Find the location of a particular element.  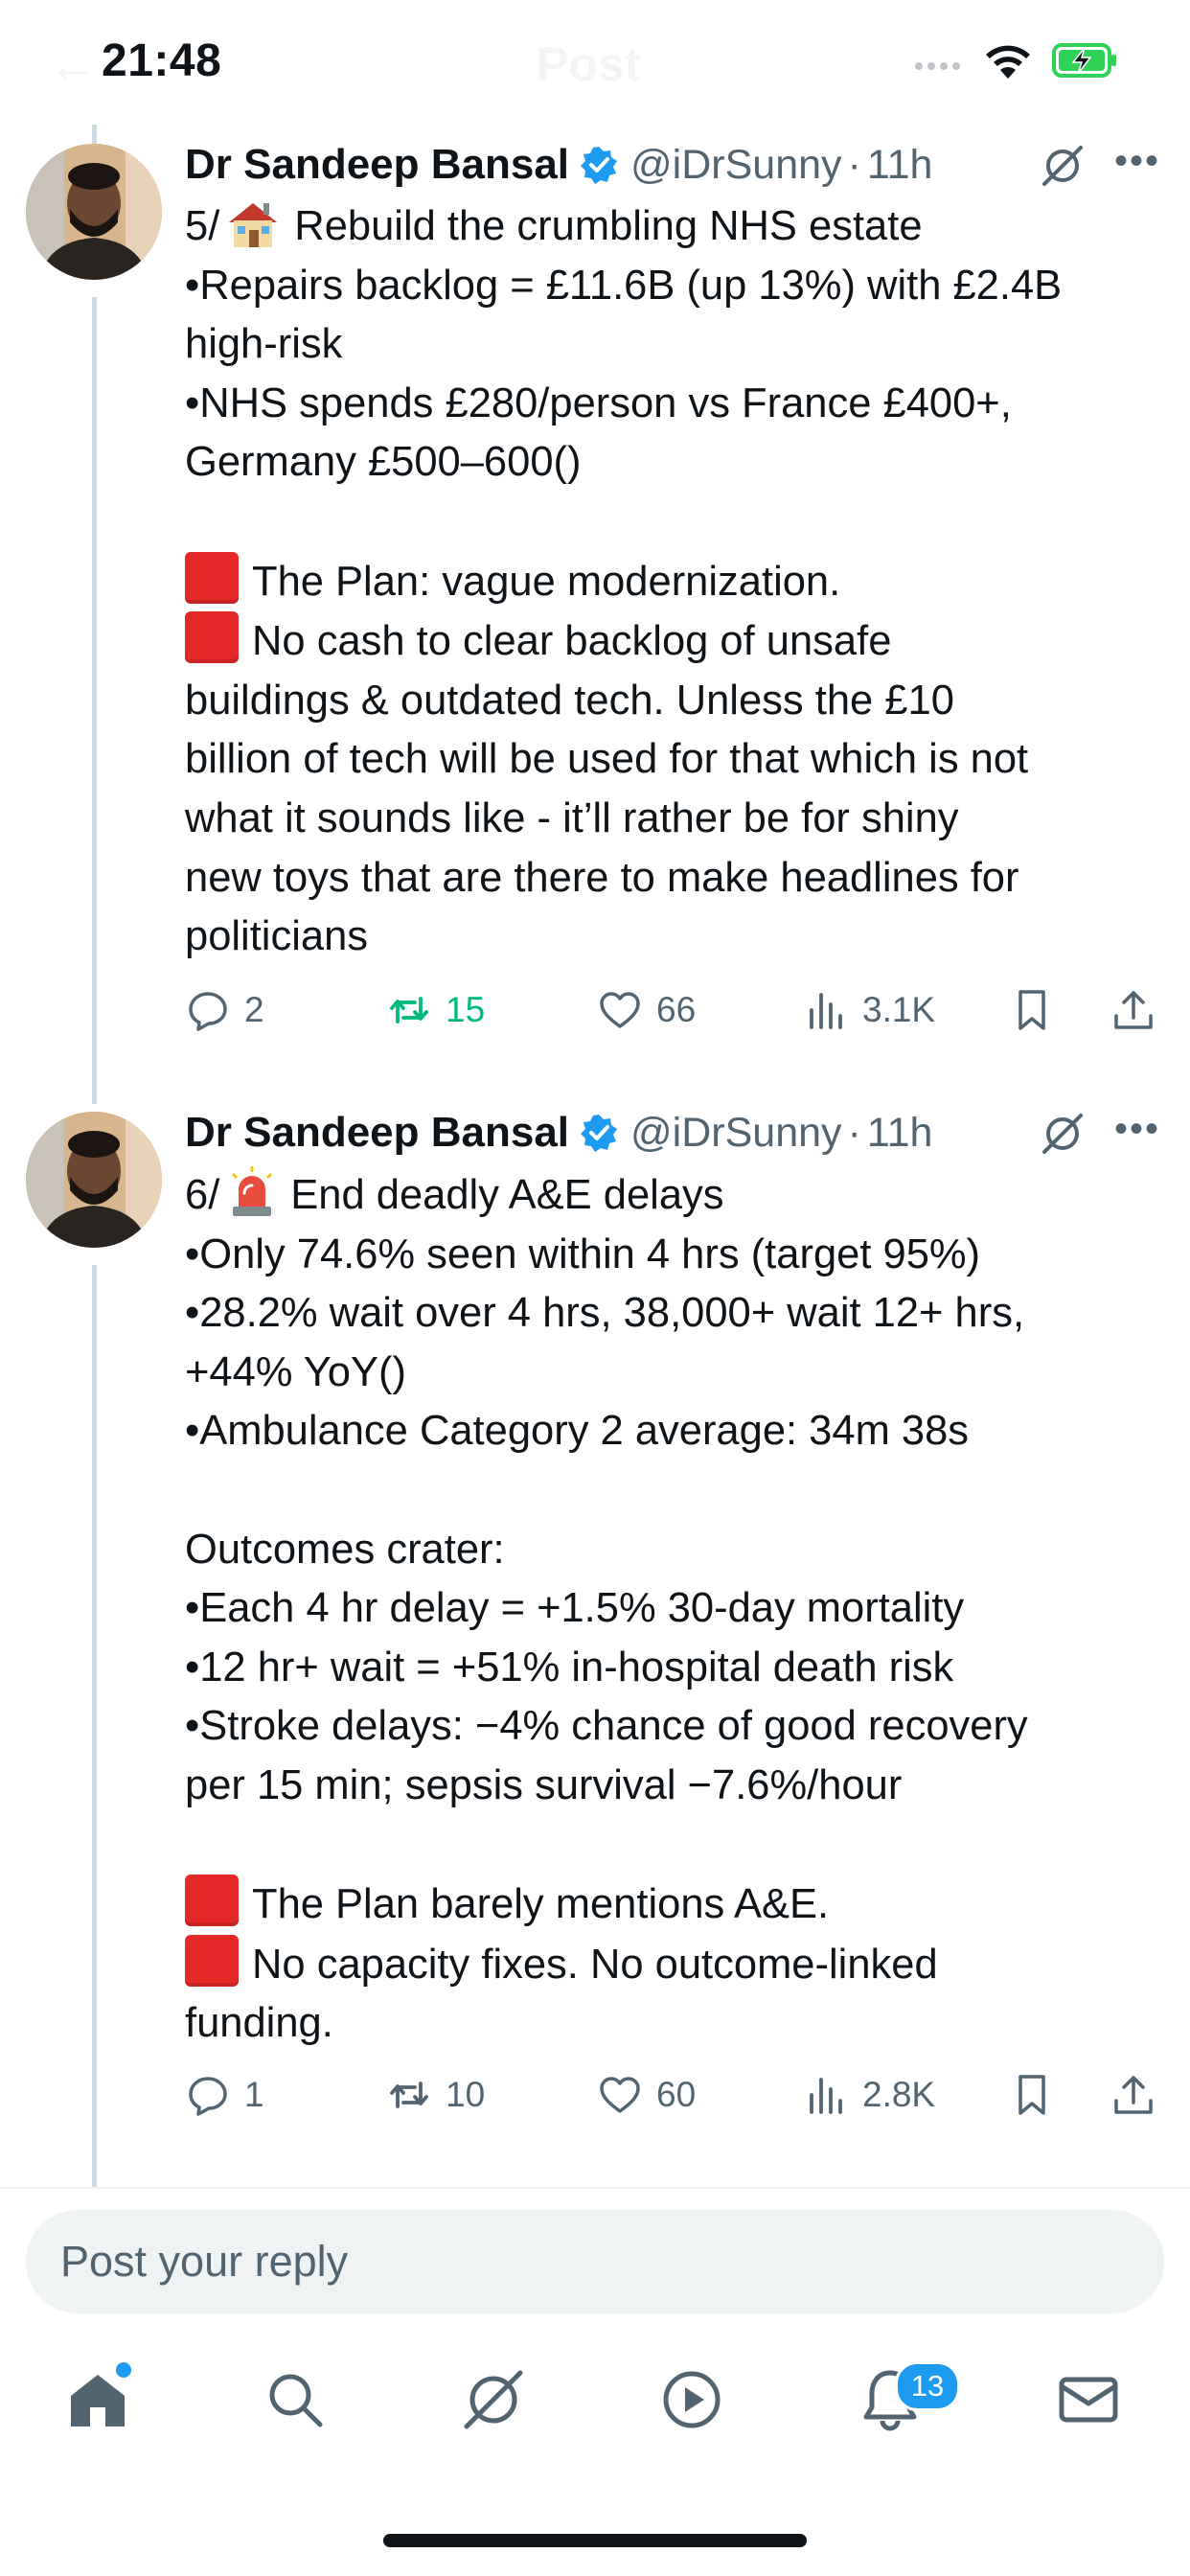

bottom-navigation is located at coordinates (595, 2405).